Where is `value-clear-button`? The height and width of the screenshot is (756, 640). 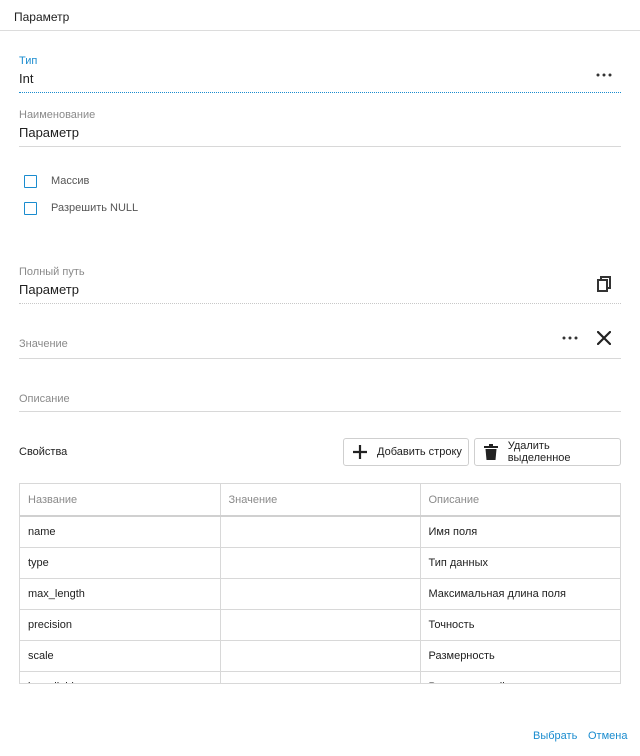
value-clear-button is located at coordinates (604, 338).